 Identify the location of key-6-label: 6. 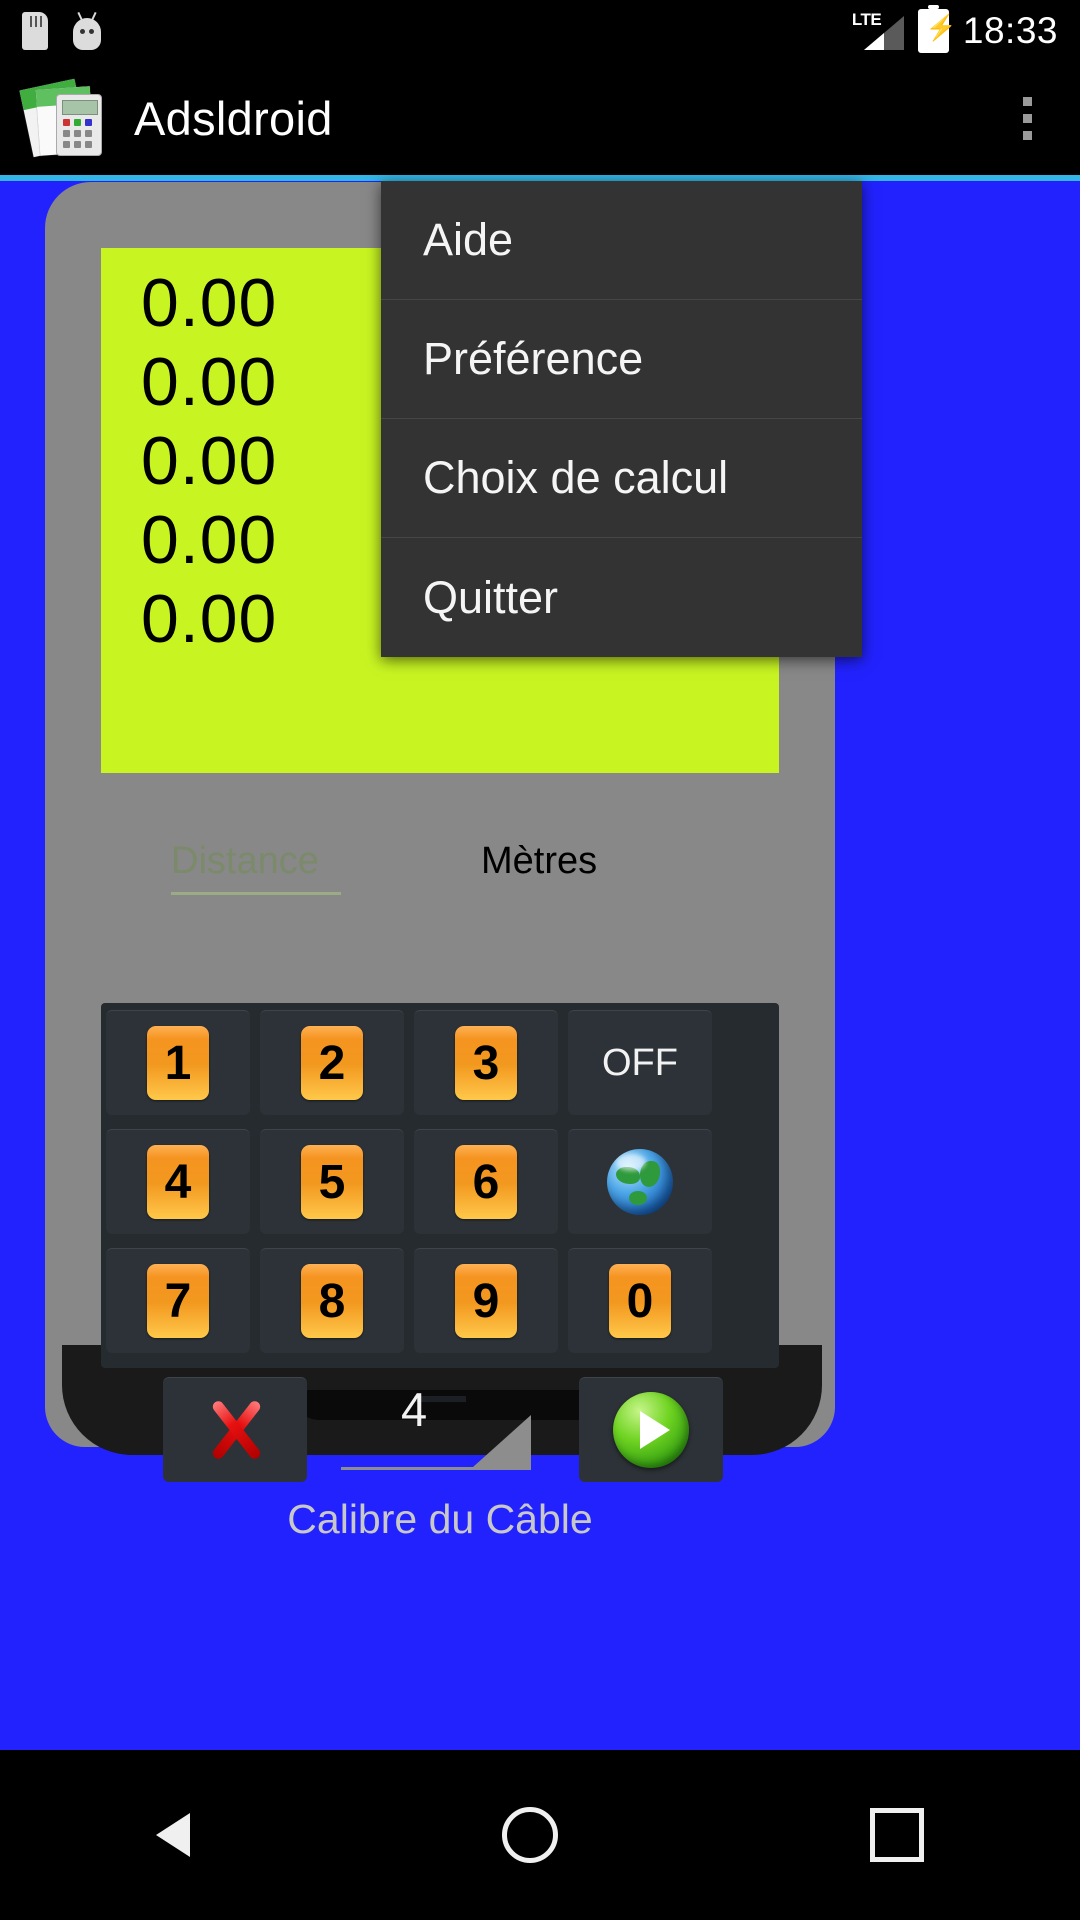
(486, 1182).